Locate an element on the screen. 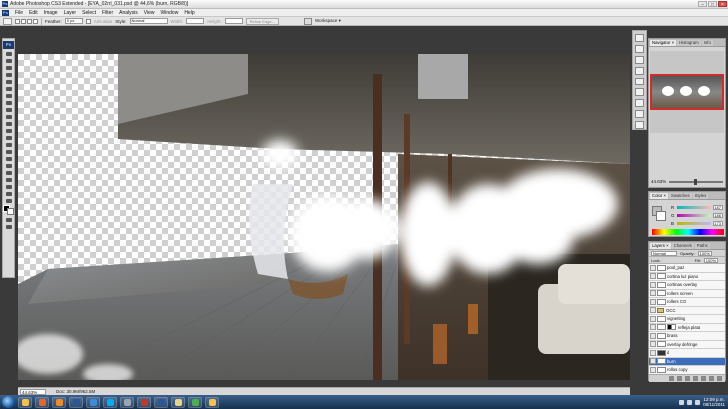 The height and width of the screenshot is (409, 728). doc-info: Doc: 30.9M/962.5M is located at coordinates (75, 391).